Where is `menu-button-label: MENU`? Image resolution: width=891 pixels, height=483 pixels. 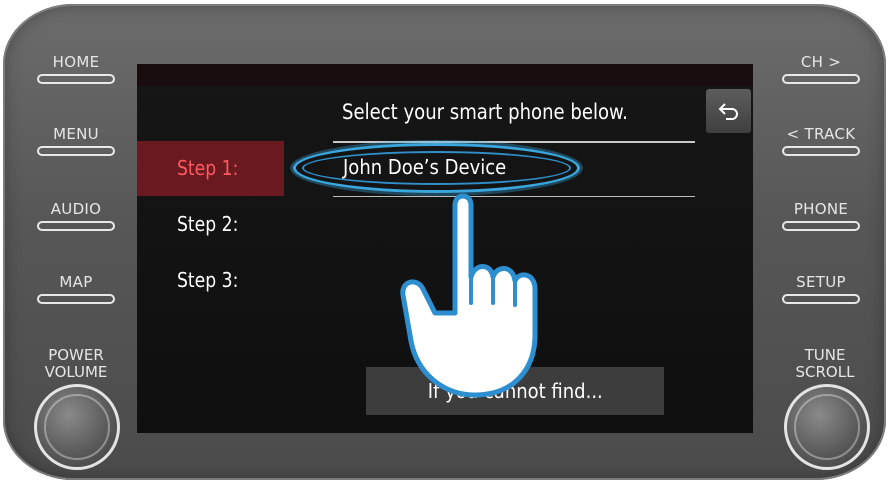 menu-button-label: MENU is located at coordinates (76, 134).